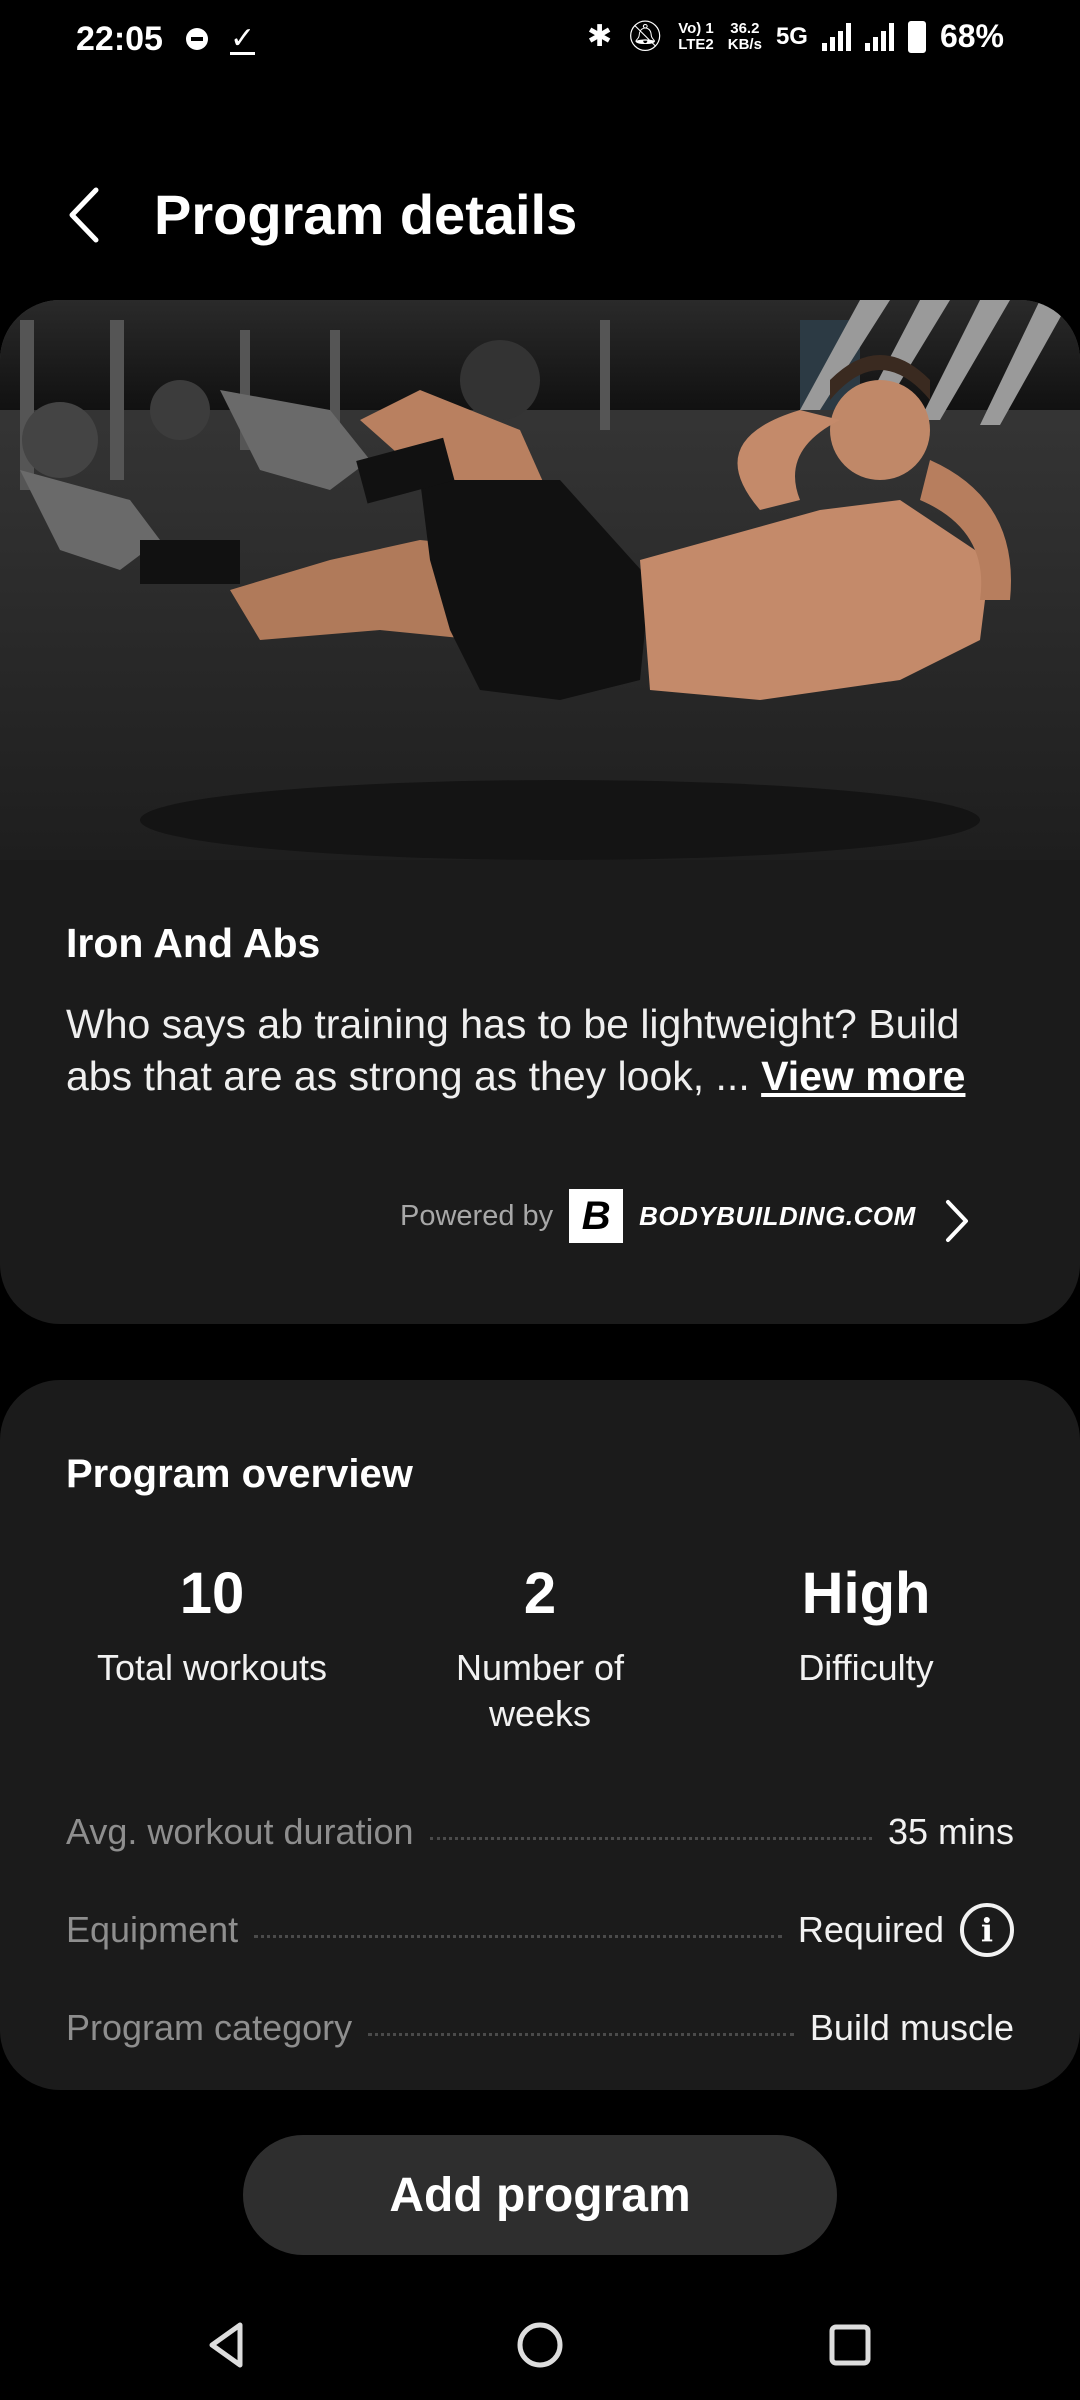 The height and width of the screenshot is (2400, 1080). What do you see at coordinates (540, 41) in the screenshot?
I see `status-bar: 22:05 ✓ ✱ 🔕︎ Vo) 1 LTE2 36.2 KB/s 5G 68%` at bounding box center [540, 41].